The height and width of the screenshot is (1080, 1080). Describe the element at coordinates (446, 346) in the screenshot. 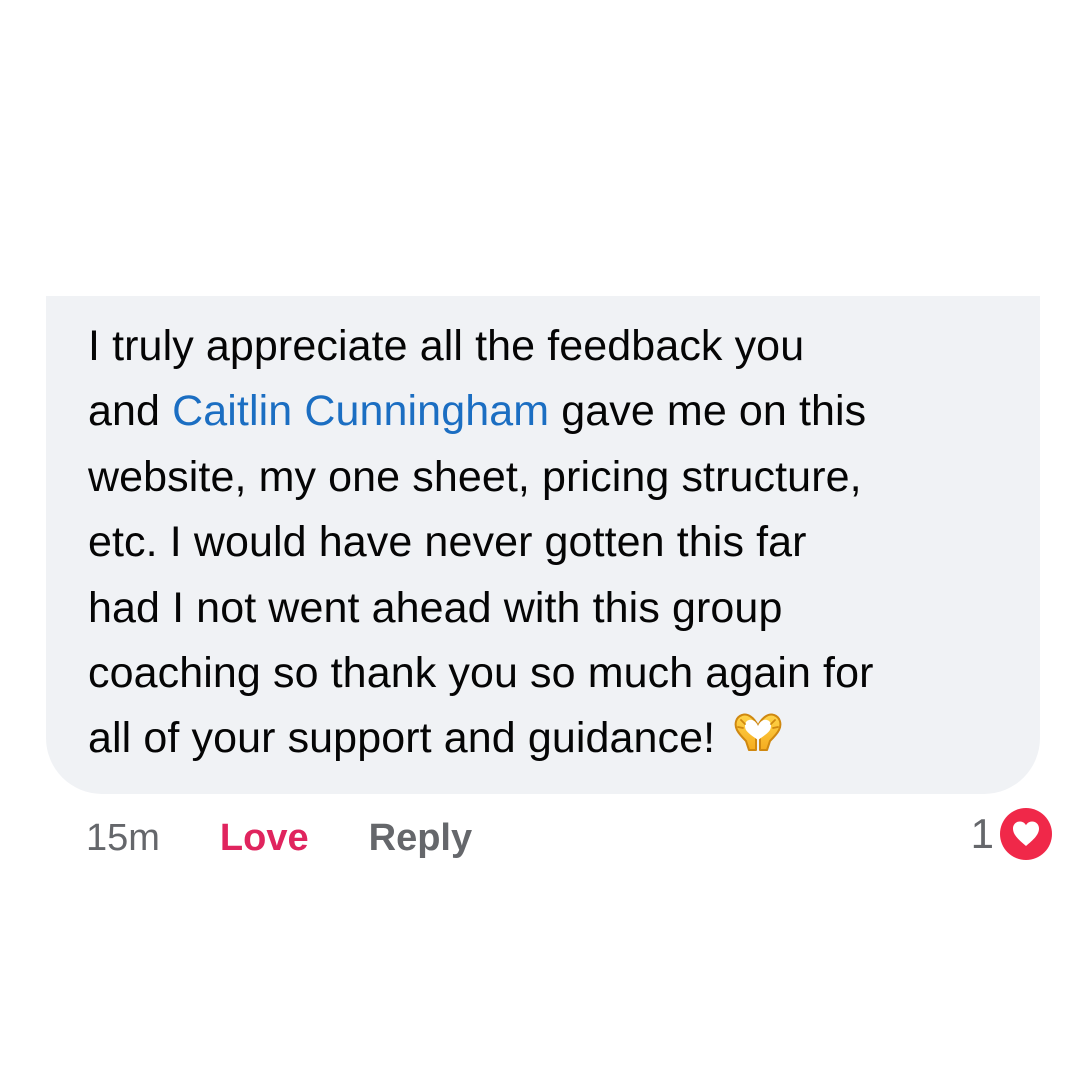

I see `comment-line-1: I truly appreciate all the feedback you` at that location.